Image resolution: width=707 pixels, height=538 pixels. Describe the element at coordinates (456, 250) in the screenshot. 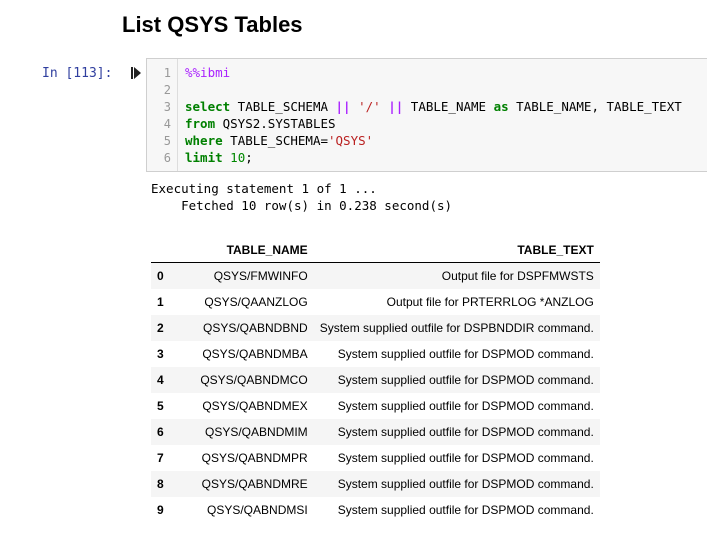

I see `column-header-table-text: TABLE_TEXT` at that location.